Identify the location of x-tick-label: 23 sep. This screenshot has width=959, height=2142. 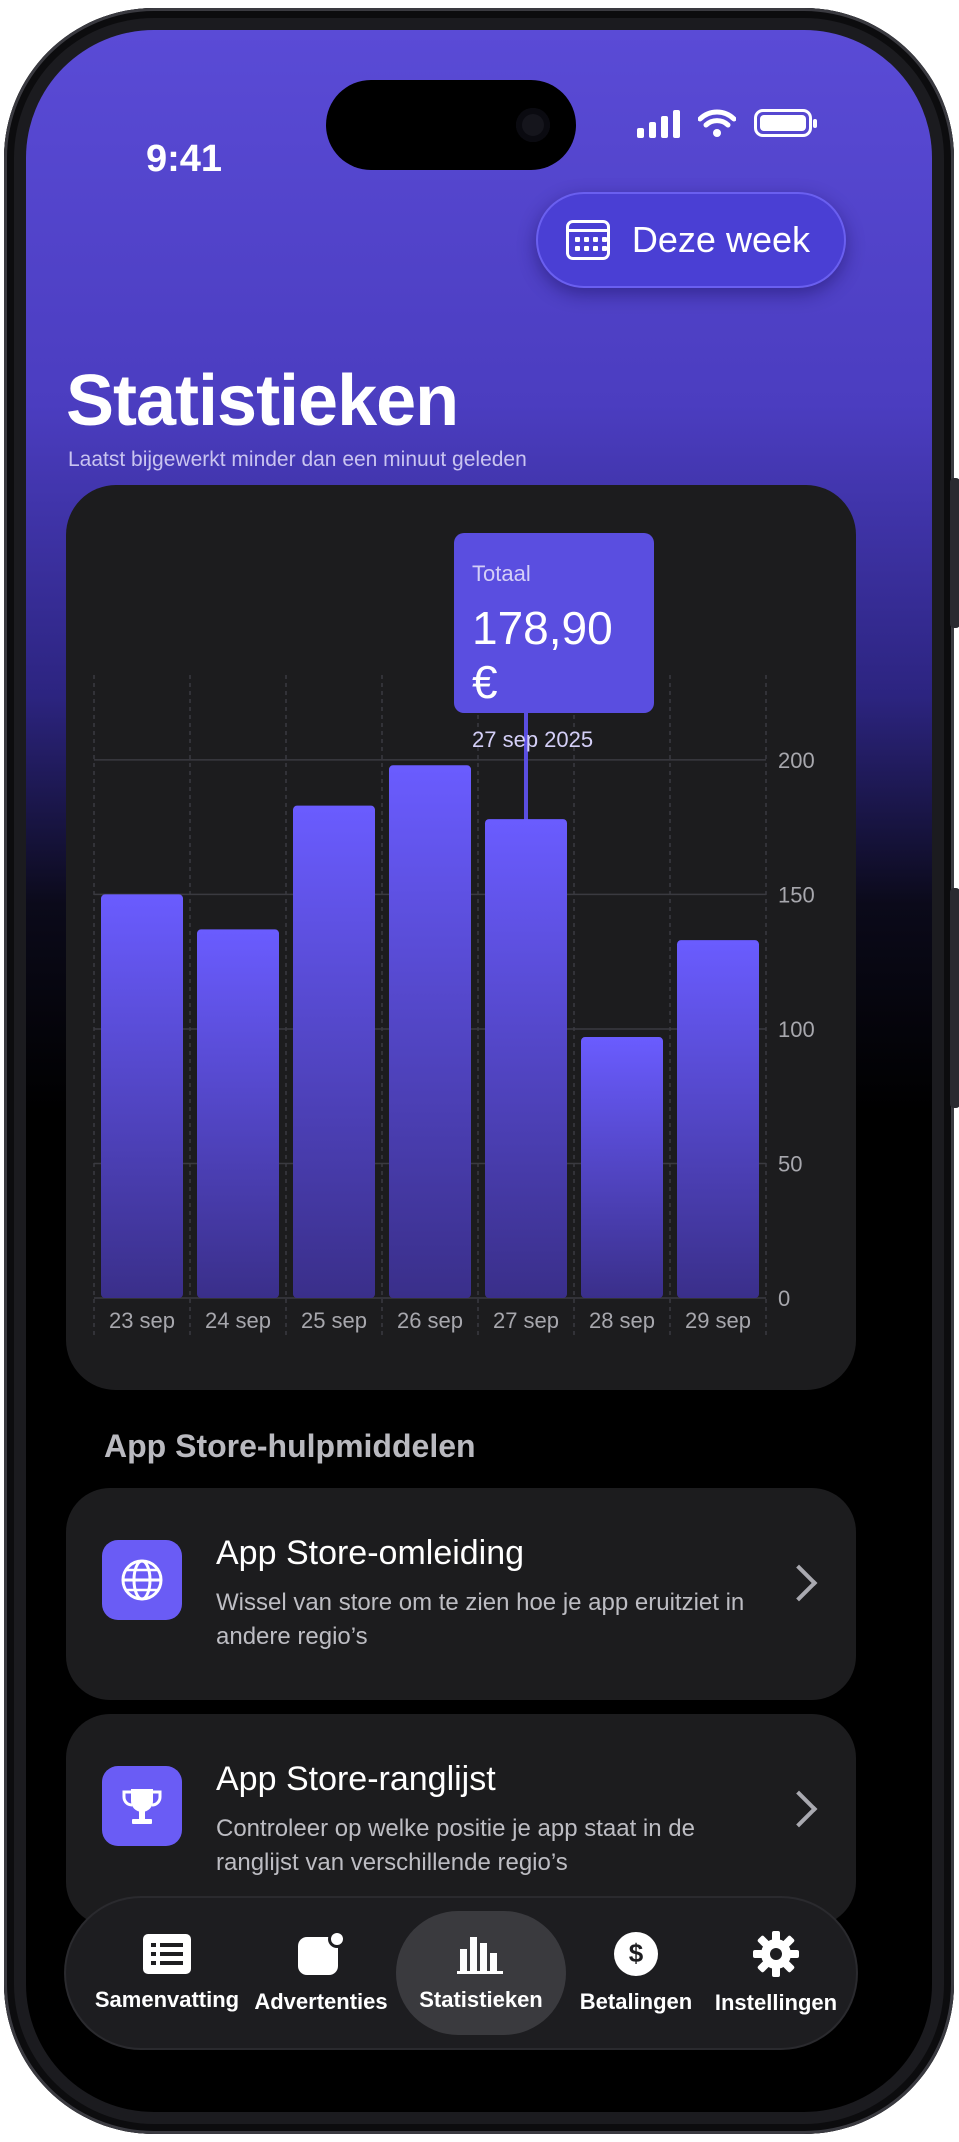
(142, 1320).